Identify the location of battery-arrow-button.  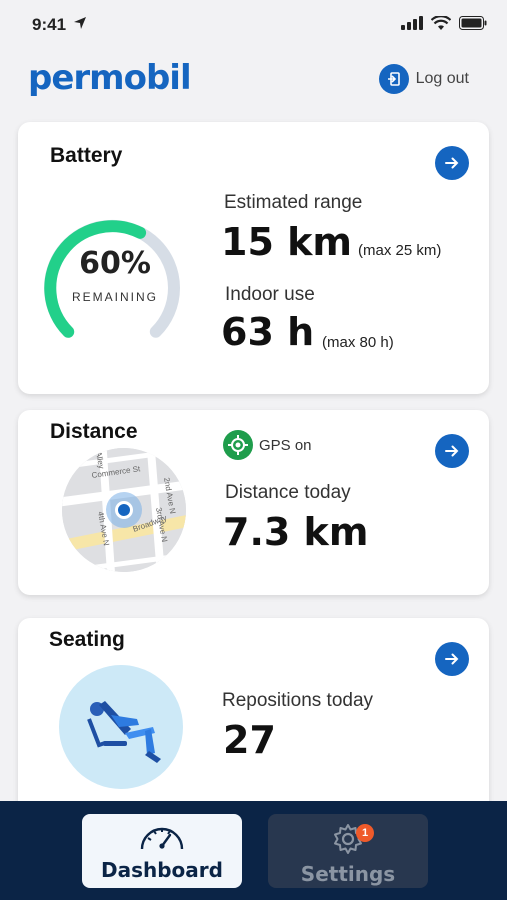
(452, 163).